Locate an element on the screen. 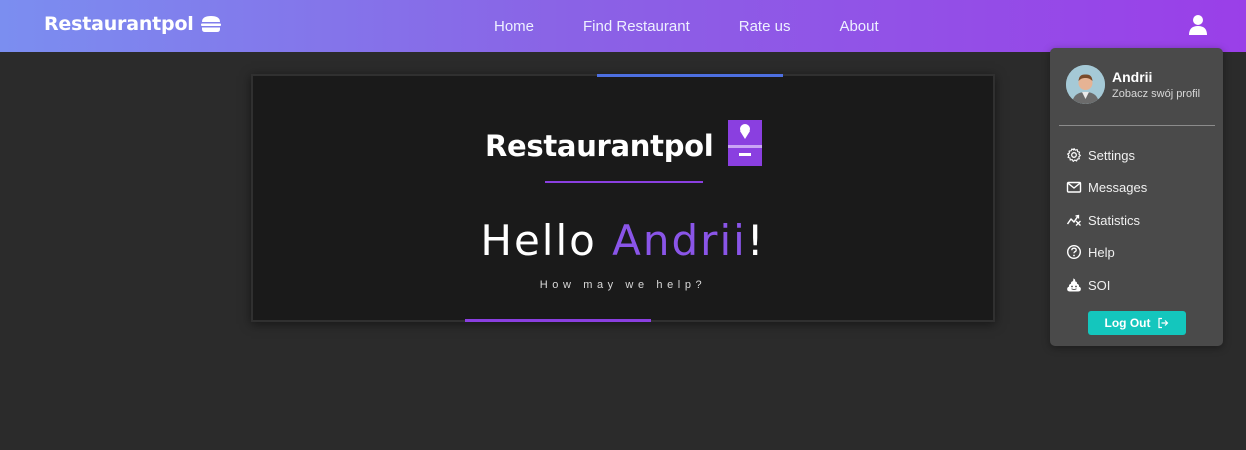 Image resolution: width=1246 pixels, height=450 pixels. greeting-user-name: Andrii is located at coordinates (679, 240).